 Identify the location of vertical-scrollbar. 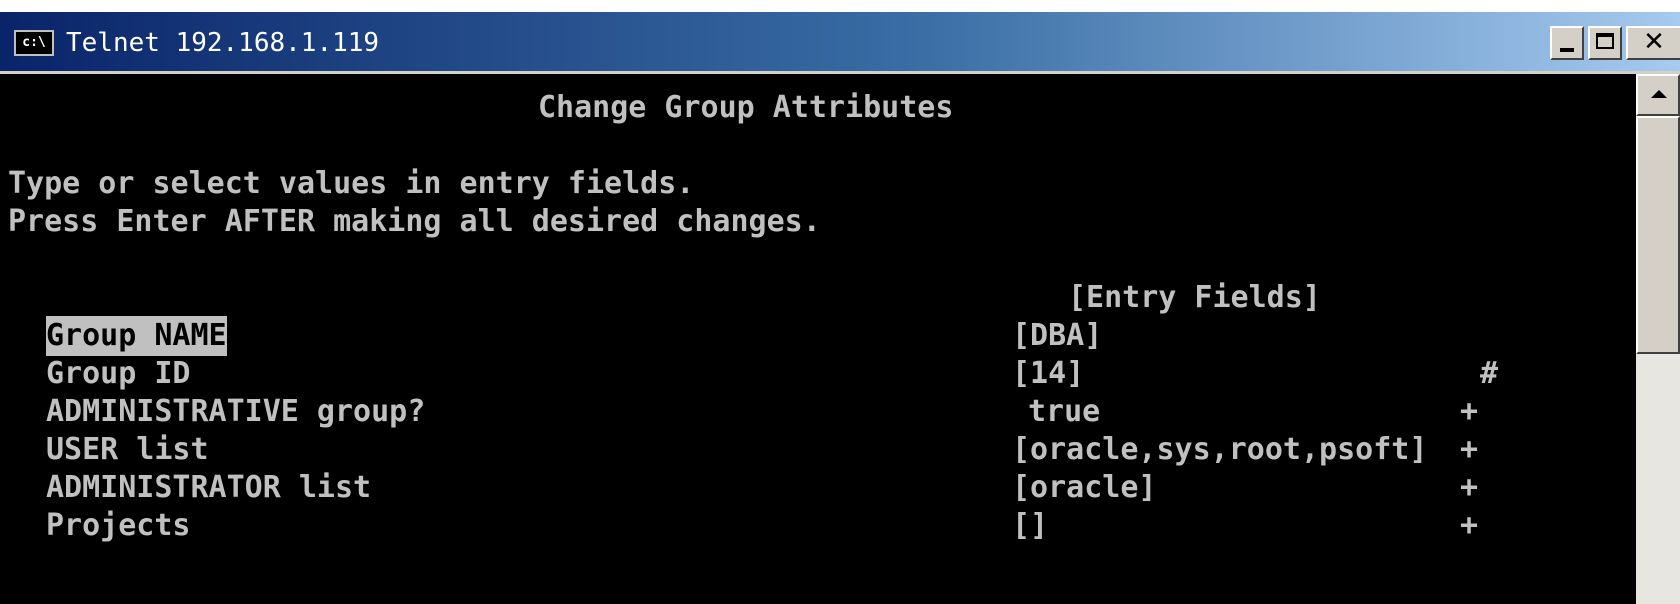
(1658, 339).